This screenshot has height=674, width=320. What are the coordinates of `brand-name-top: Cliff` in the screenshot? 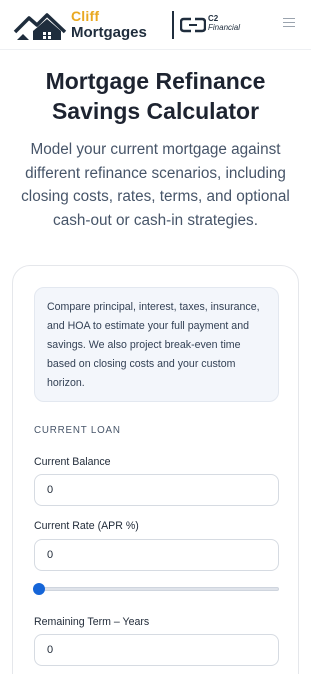 It's located at (85, 16).